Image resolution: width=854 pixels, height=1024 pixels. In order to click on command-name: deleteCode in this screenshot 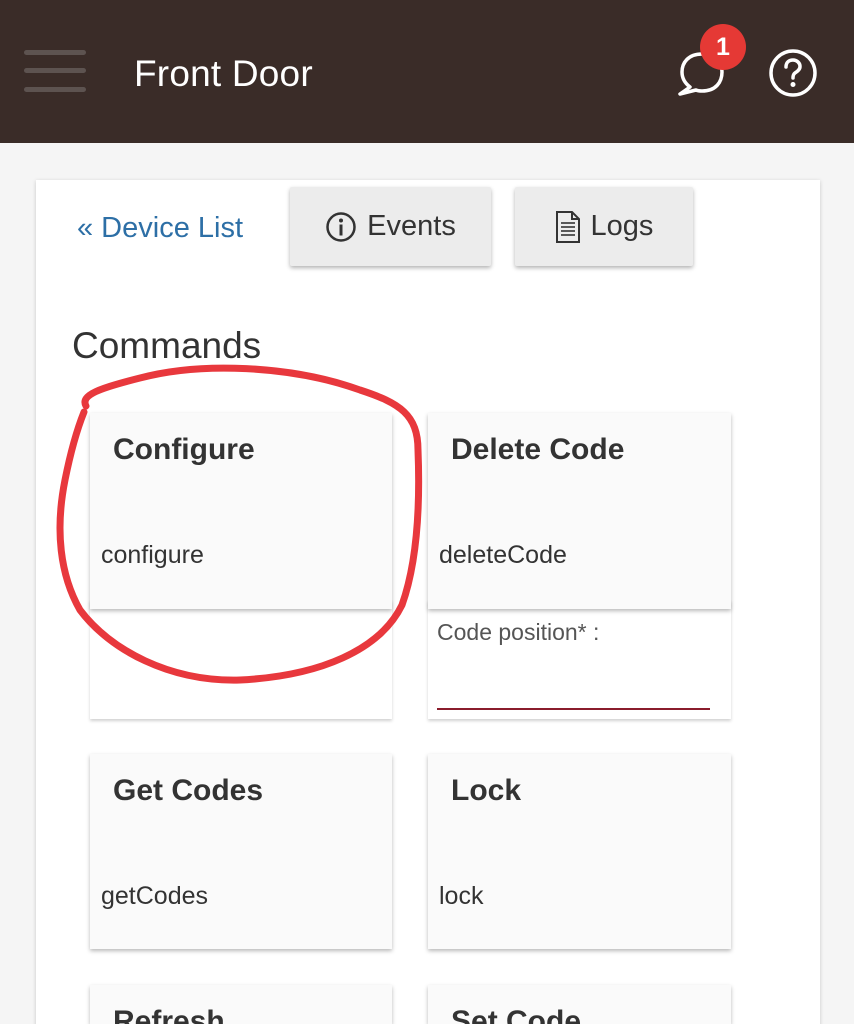, I will do `click(503, 555)`.